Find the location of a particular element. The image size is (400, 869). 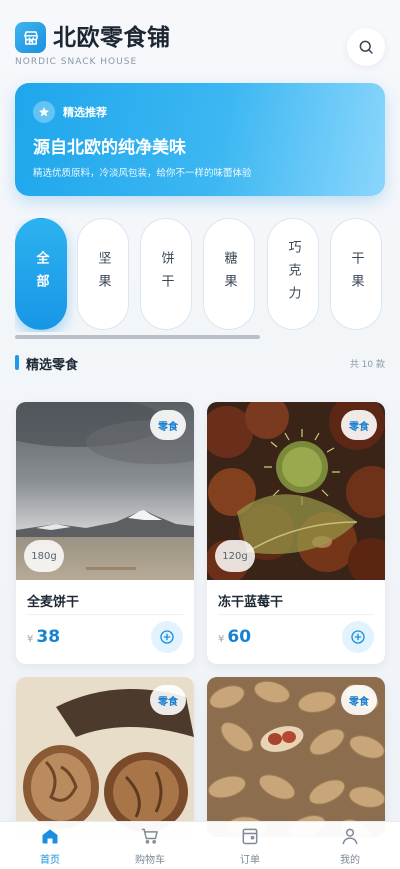

promo-banner: 精选推荐 源自北欧的纯净美味 精选优质原料，冷淡风包装，给你不一样的味蕾体验 is located at coordinates (200, 139).